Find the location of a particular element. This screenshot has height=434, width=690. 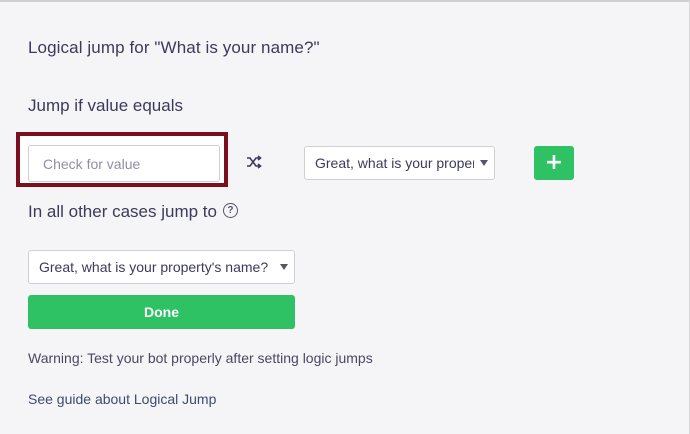

shuffle-icon is located at coordinates (254, 162).